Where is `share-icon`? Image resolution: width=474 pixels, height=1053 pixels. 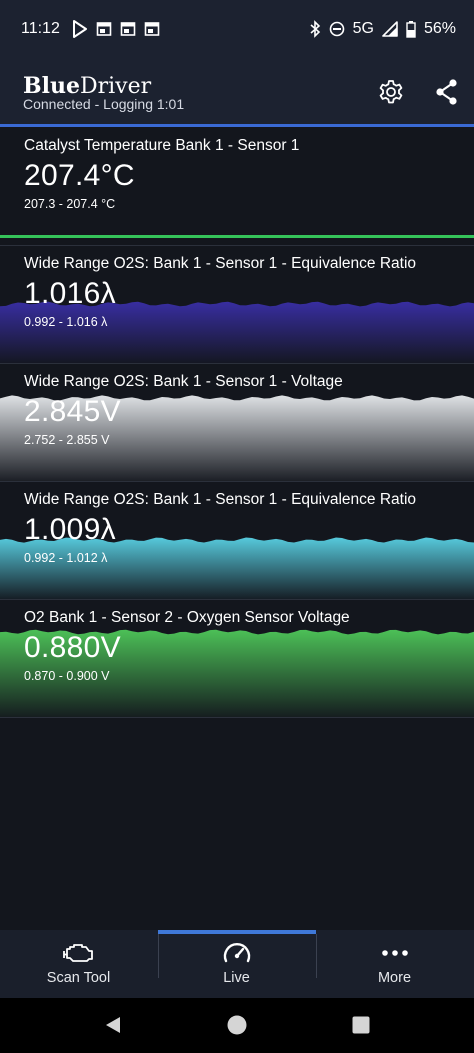
share-icon is located at coordinates (447, 92).